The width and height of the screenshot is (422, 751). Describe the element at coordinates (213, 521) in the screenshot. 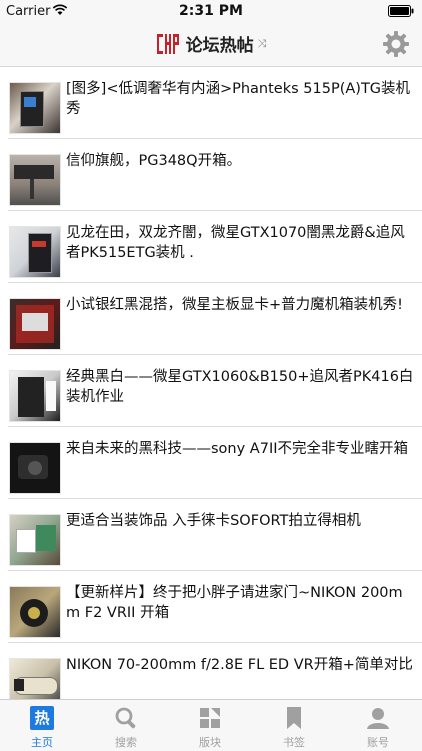

I see `post-title: 更适合当装饰品 入手徕卡SOFORT拍立得相机` at that location.